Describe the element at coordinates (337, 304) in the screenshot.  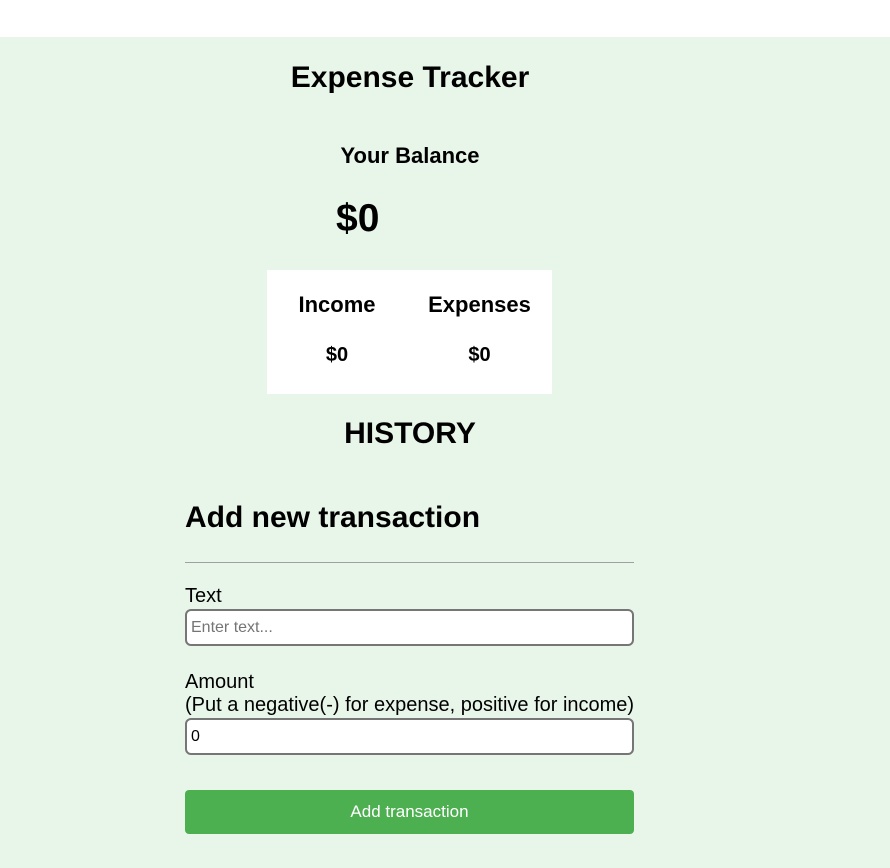
I see `income-label: Income` at that location.